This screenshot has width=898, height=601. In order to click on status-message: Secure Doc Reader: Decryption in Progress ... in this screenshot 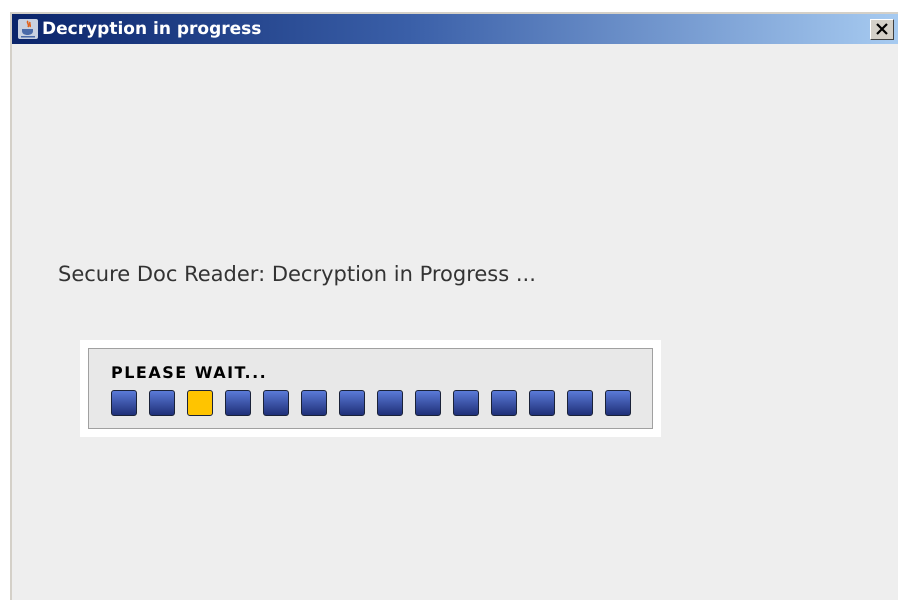, I will do `click(297, 274)`.